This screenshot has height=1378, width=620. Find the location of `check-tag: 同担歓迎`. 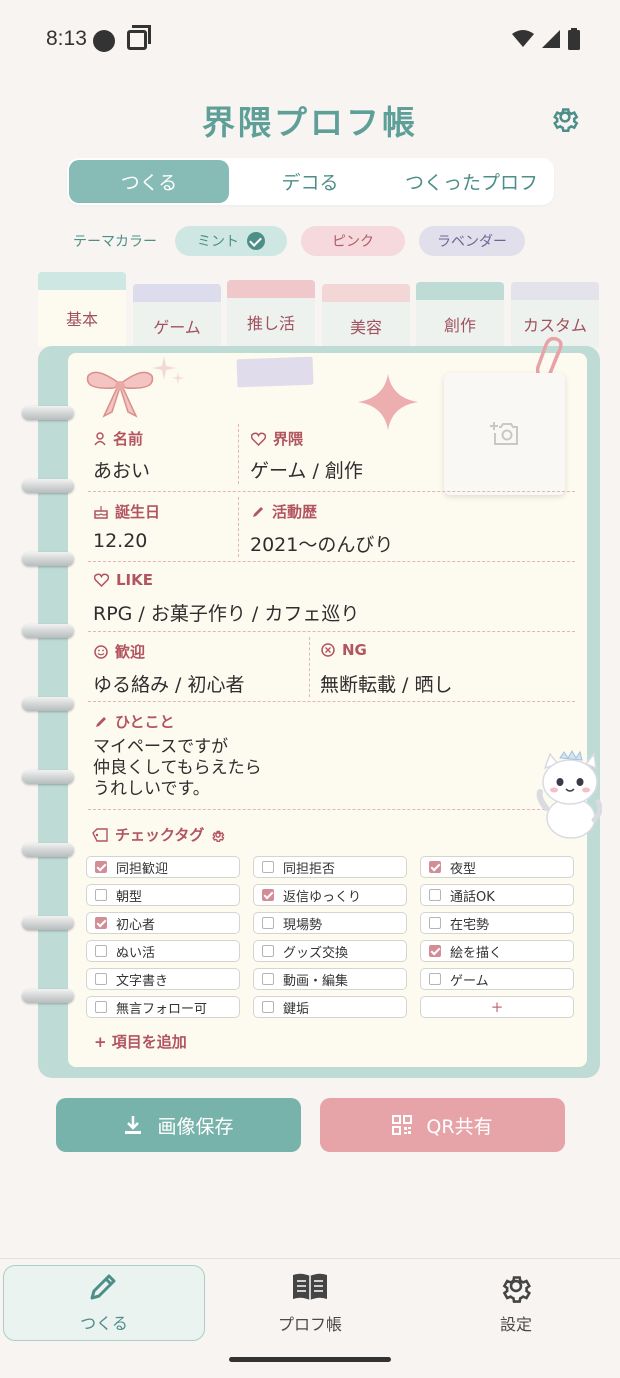

check-tag: 同担歓迎 is located at coordinates (163, 867).